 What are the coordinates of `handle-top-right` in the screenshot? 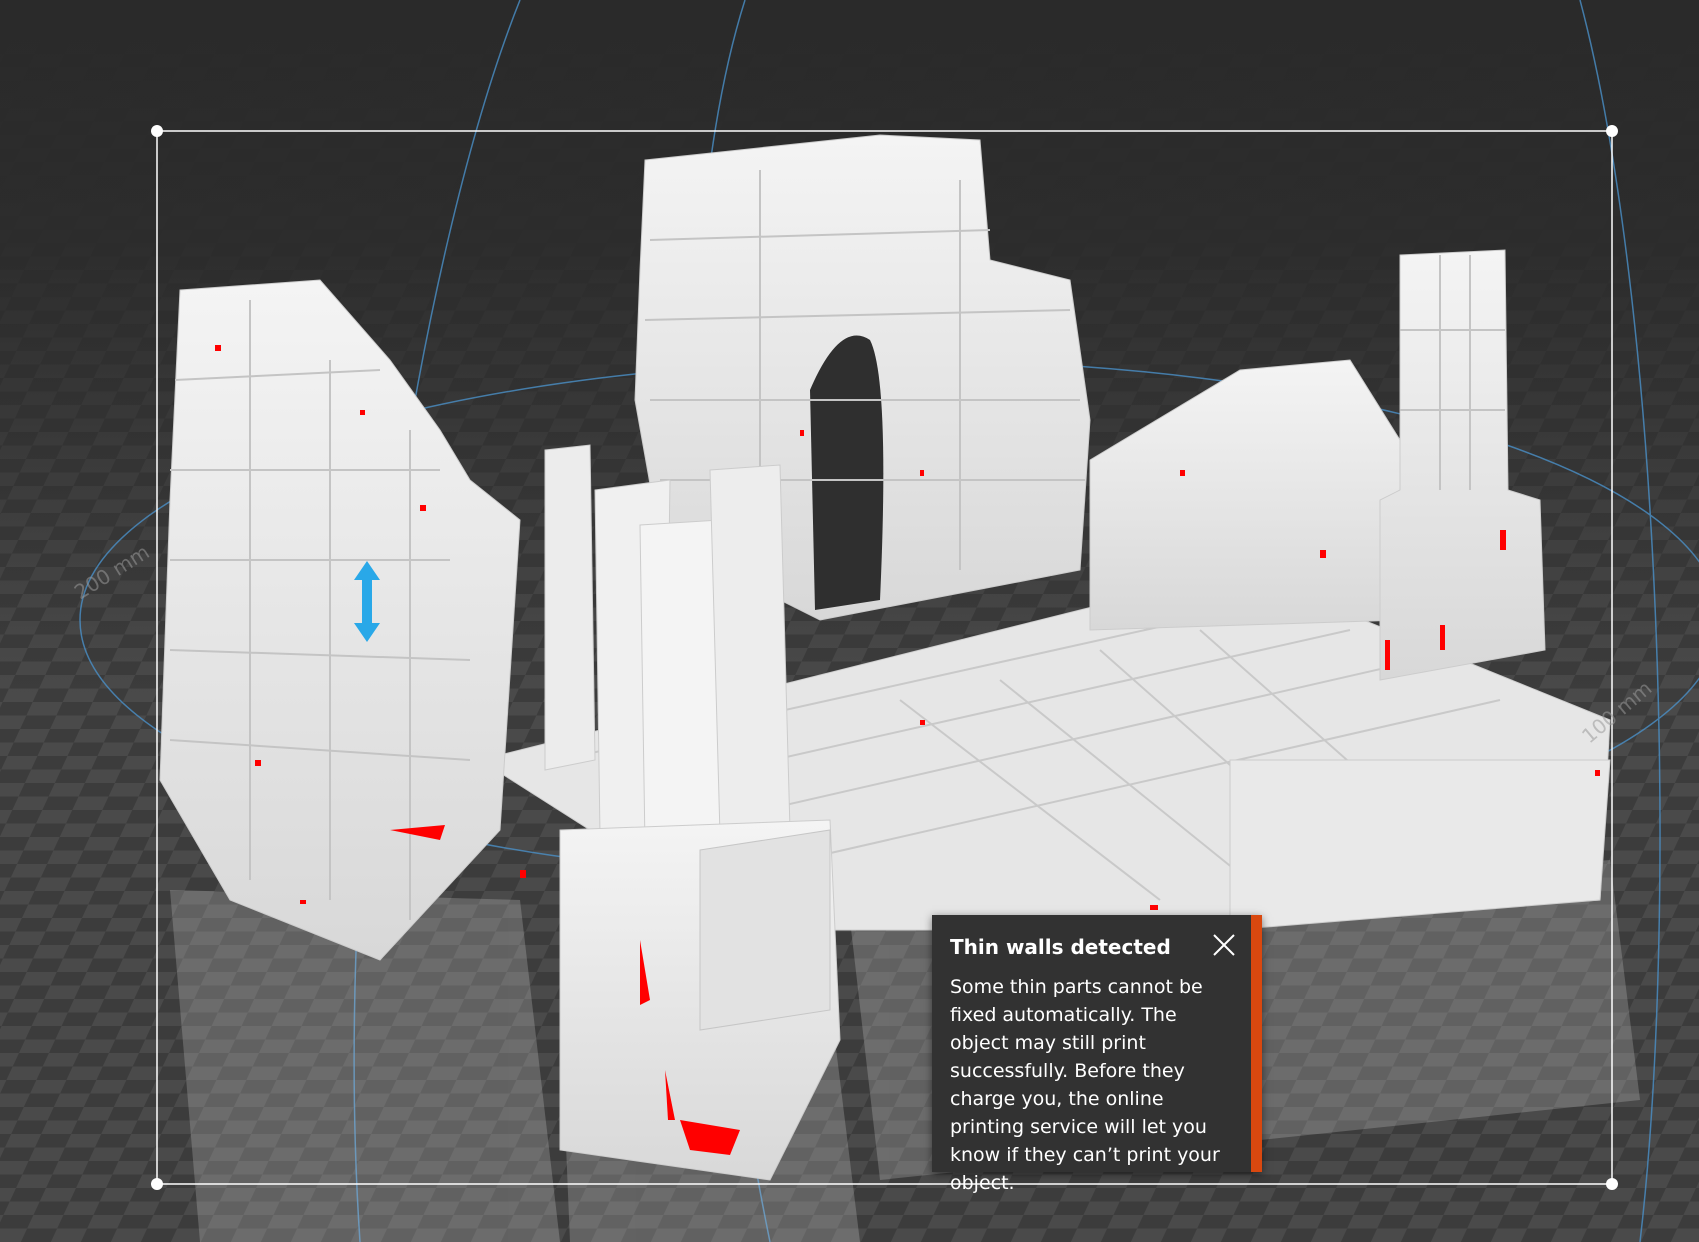 It's located at (1612, 131).